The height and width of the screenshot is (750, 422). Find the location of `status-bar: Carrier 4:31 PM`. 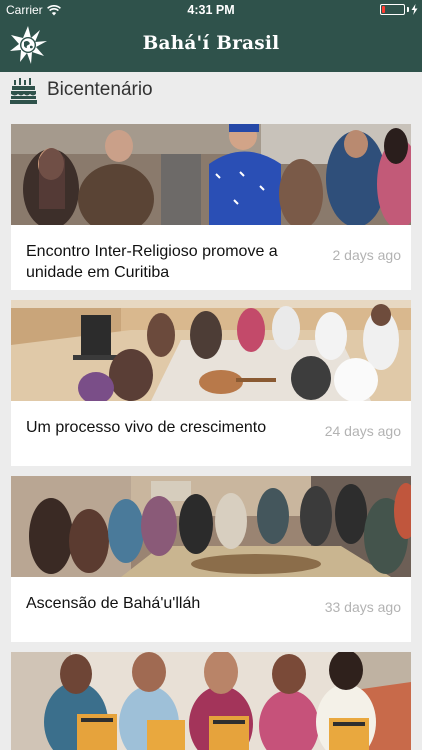

status-bar: Carrier 4:31 PM is located at coordinates (211, 10).